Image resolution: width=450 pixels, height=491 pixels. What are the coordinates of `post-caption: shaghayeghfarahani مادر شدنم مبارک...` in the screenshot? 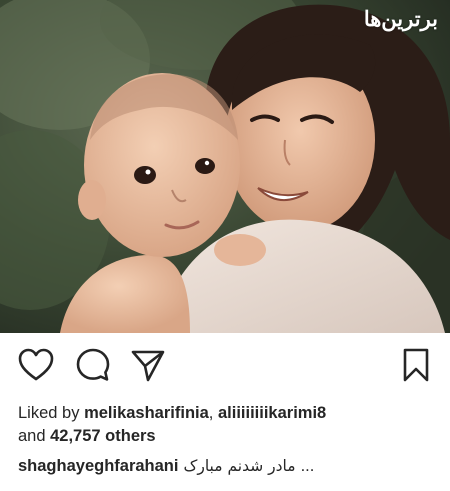 It's located at (230, 466).